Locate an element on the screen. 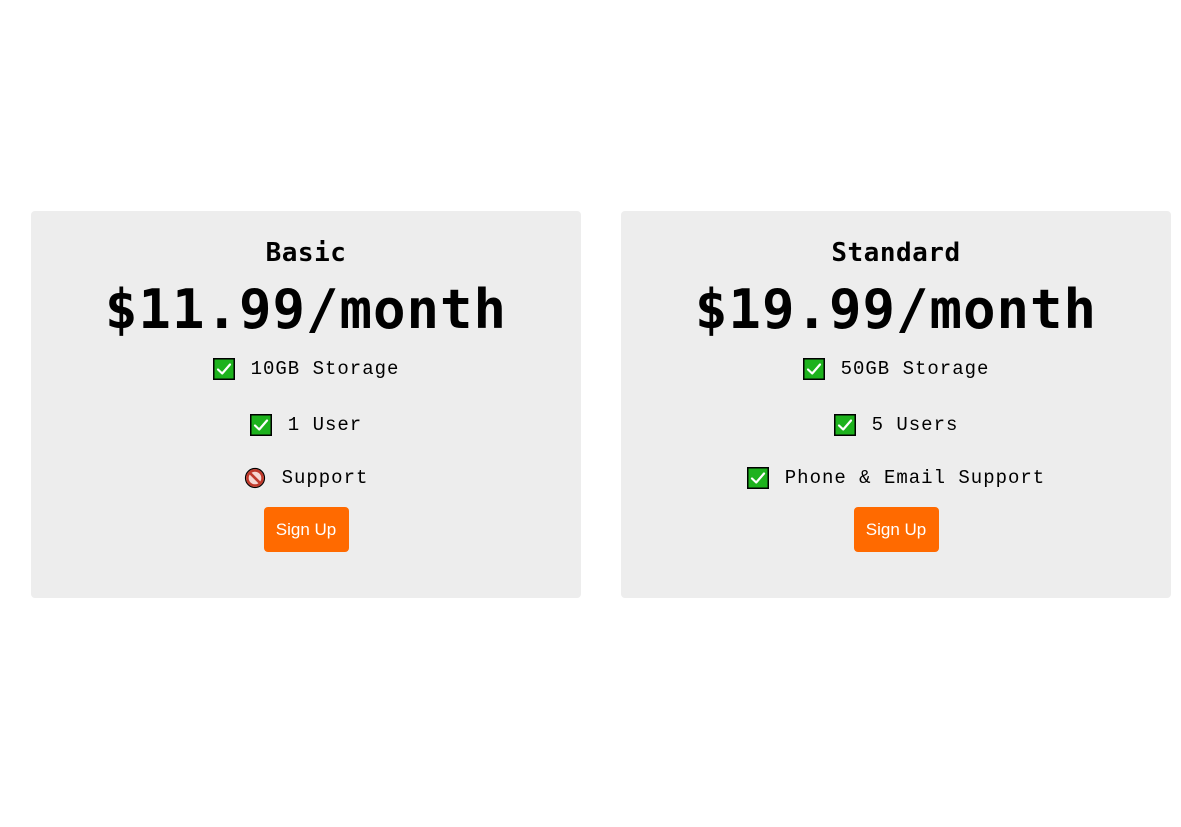 The height and width of the screenshot is (827, 1181). plan-price: $11.99/month is located at coordinates (306, 309).